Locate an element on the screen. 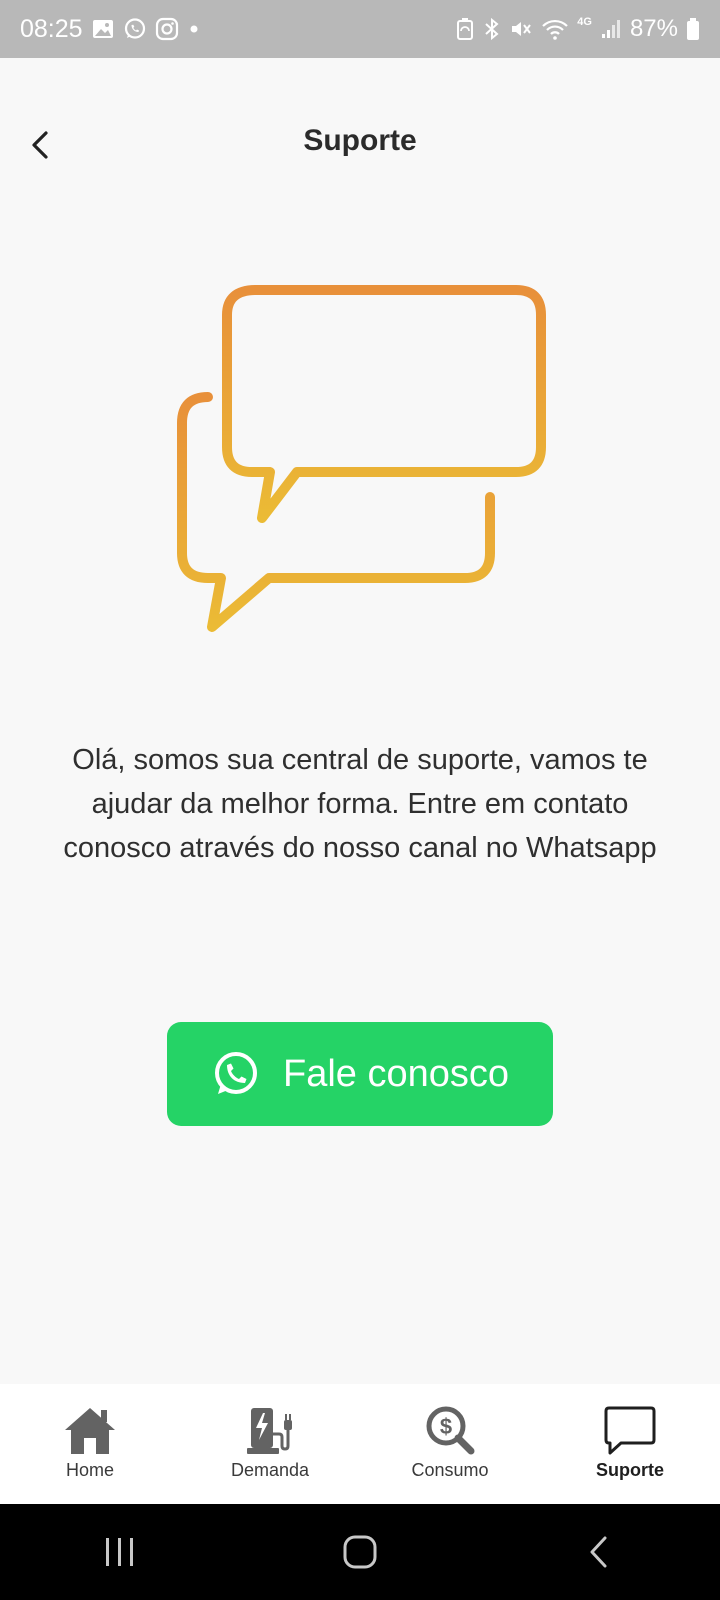 The width and height of the screenshot is (720, 1600). nav-label-consumo: Consumo is located at coordinates (450, 1470).